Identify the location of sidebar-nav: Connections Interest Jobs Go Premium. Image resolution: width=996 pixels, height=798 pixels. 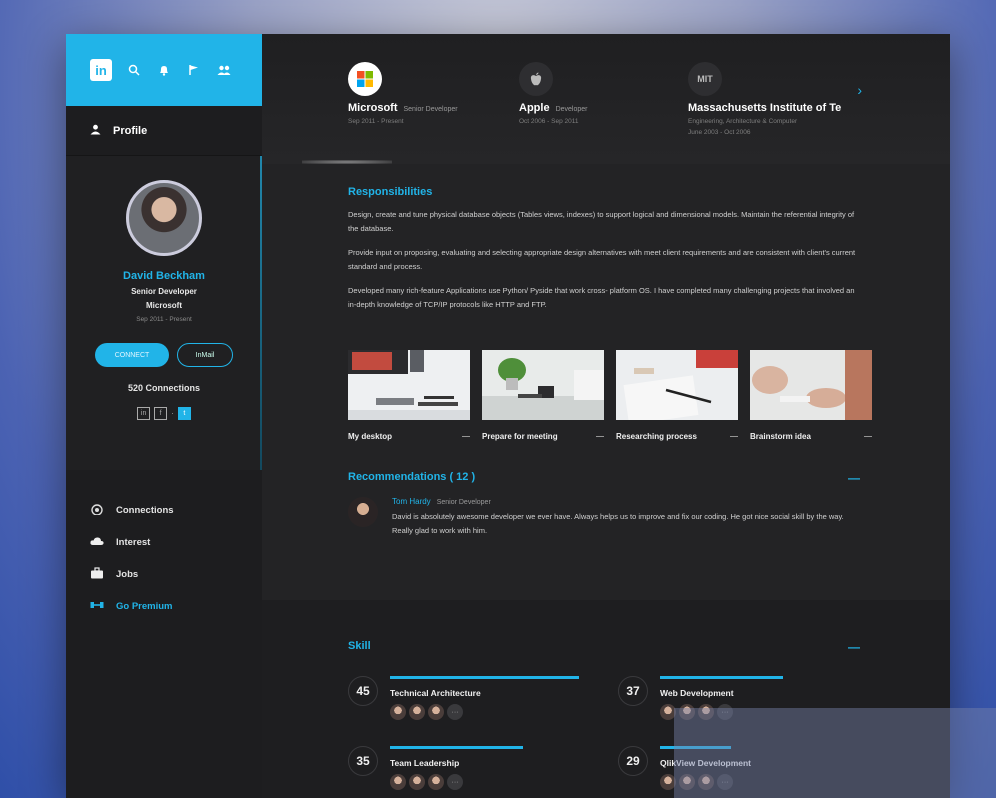
(164, 546).